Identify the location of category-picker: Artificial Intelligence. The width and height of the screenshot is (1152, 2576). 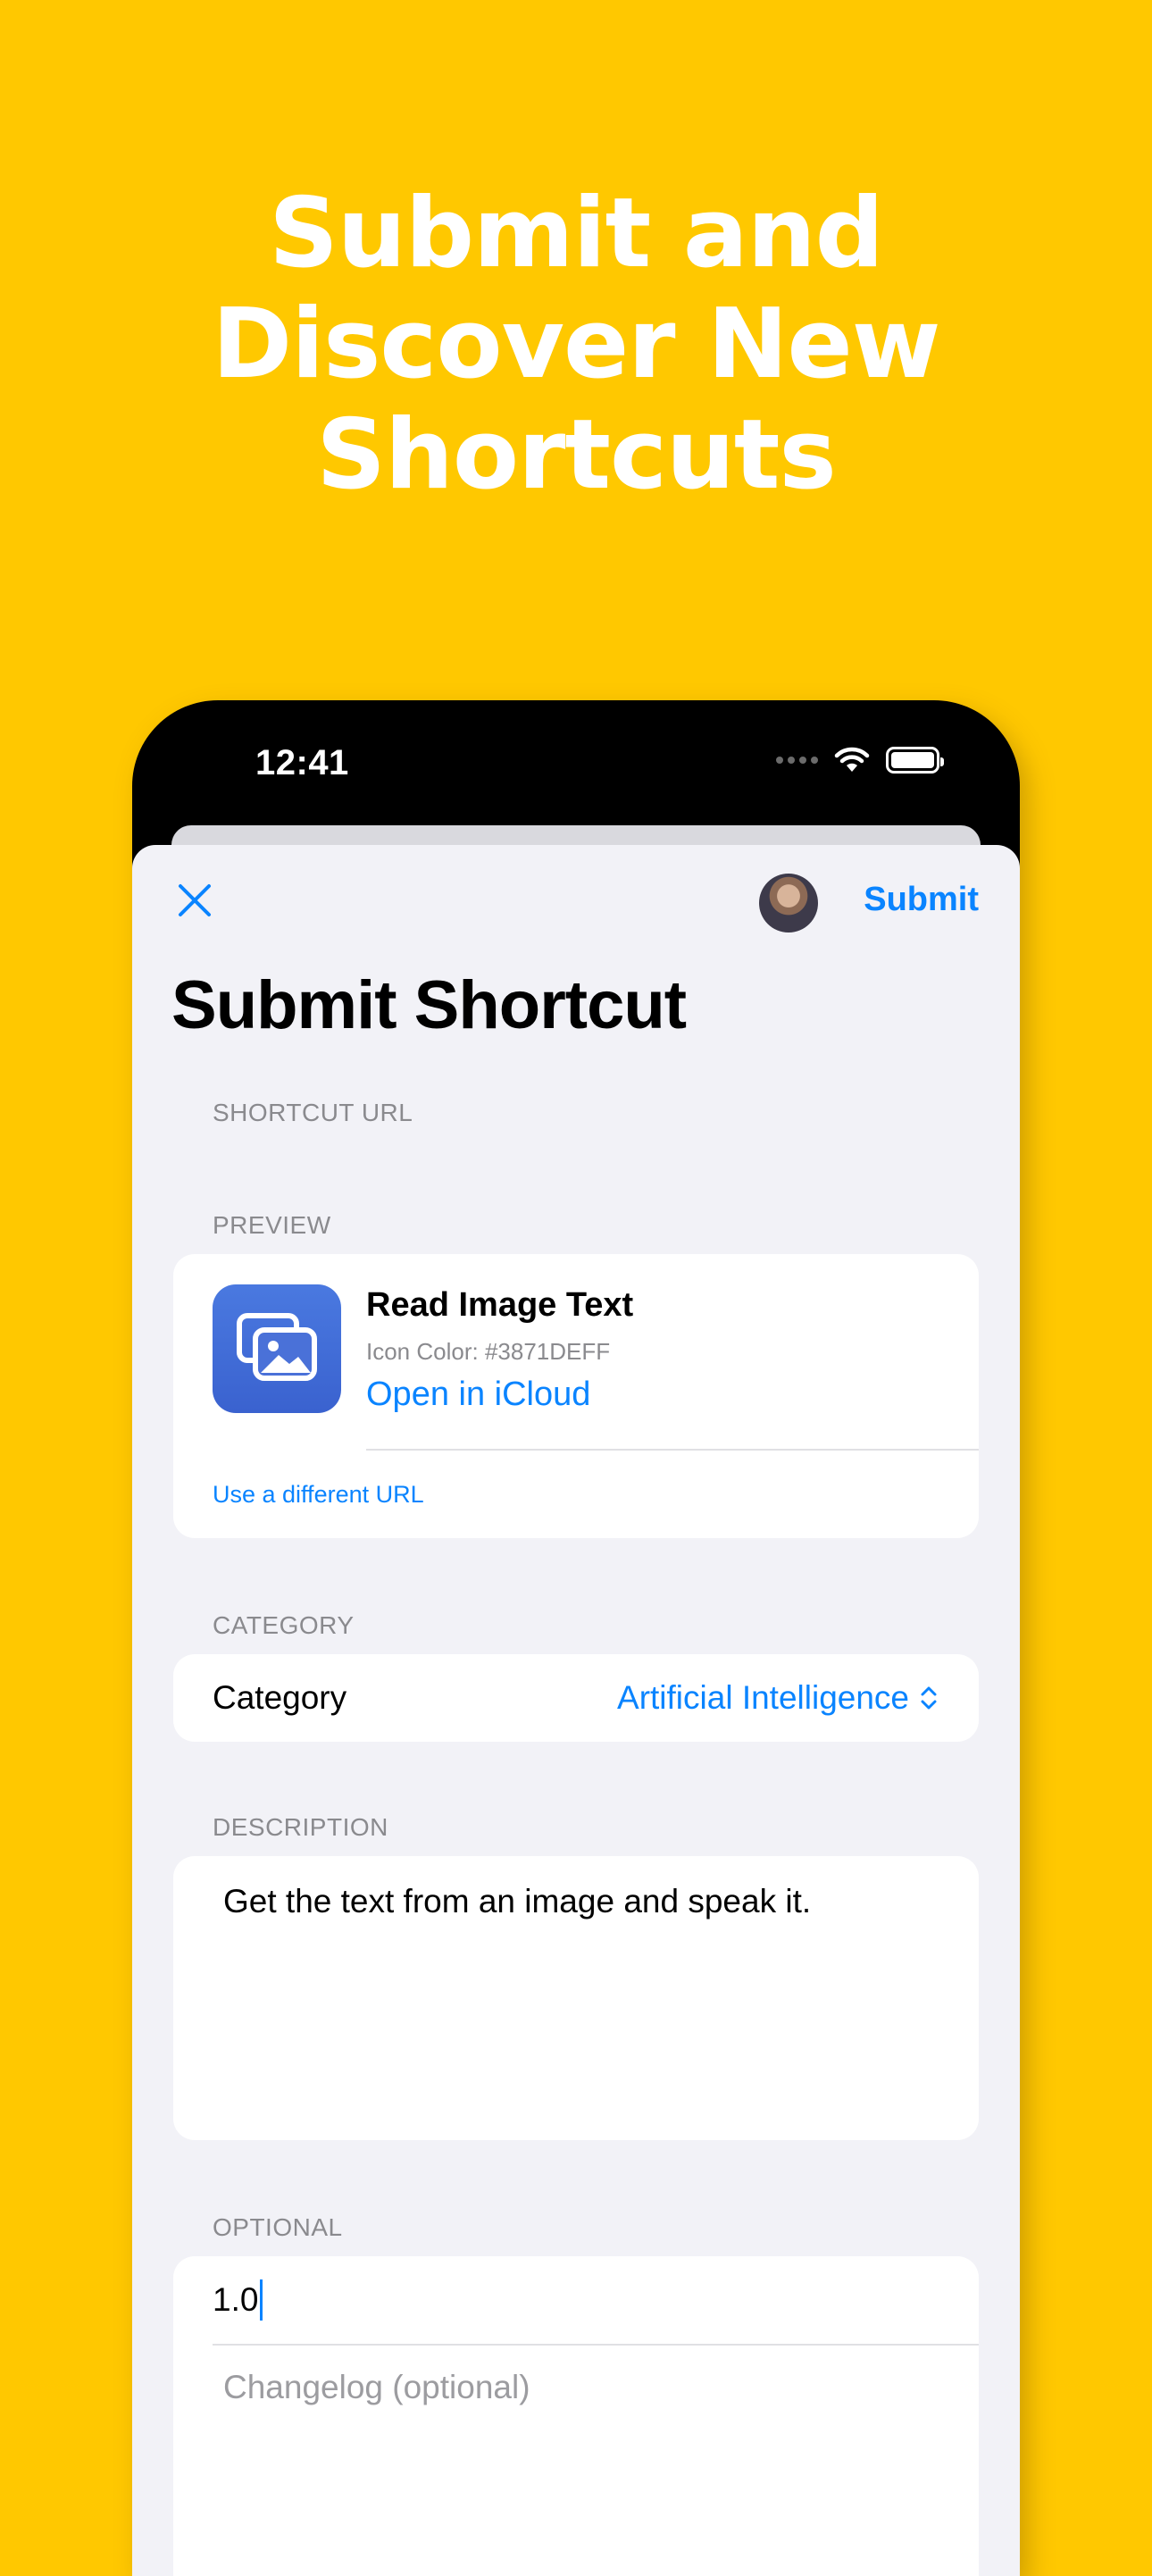
(777, 1698).